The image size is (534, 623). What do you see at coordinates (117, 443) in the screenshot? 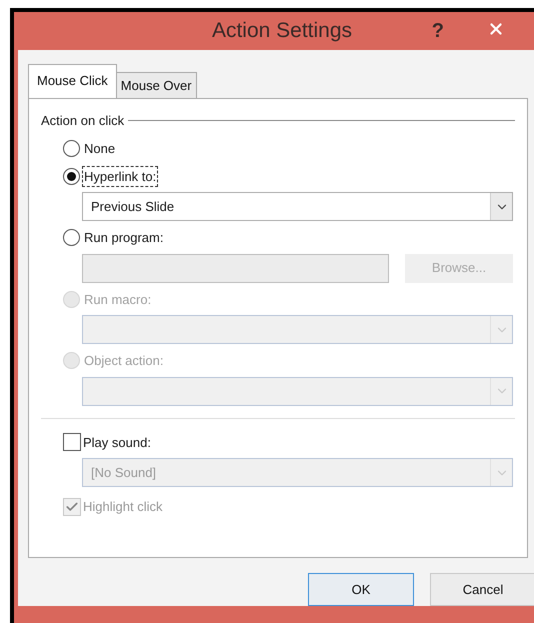
I see `checkbox-label: Play sound:` at bounding box center [117, 443].